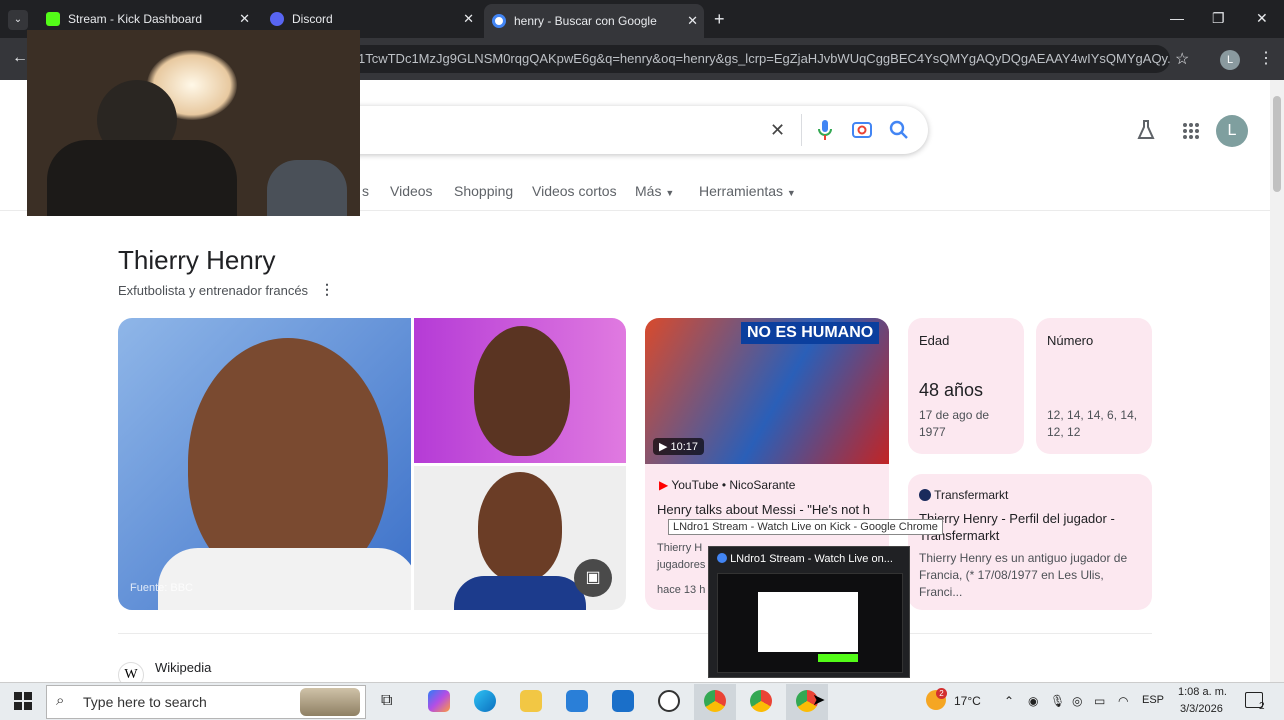 This screenshot has width=1284, height=720. Describe the element at coordinates (1277, 144) in the screenshot. I see `scrollbar-thumb` at that location.